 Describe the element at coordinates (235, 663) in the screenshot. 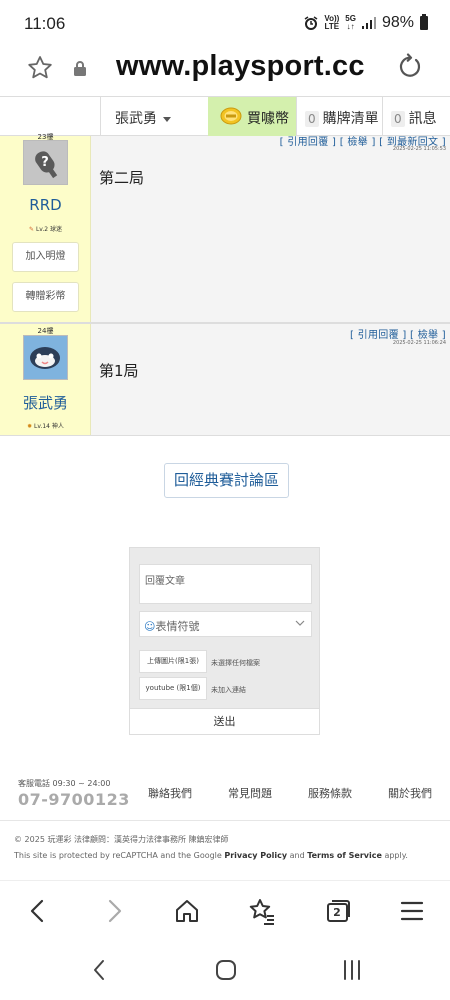

I see `upload-image-status: 未選擇任何檔案` at that location.